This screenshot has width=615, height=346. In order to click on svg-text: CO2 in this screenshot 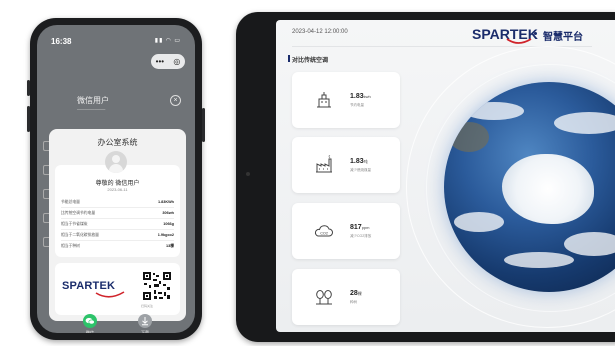, I will do `click(324, 233)`.